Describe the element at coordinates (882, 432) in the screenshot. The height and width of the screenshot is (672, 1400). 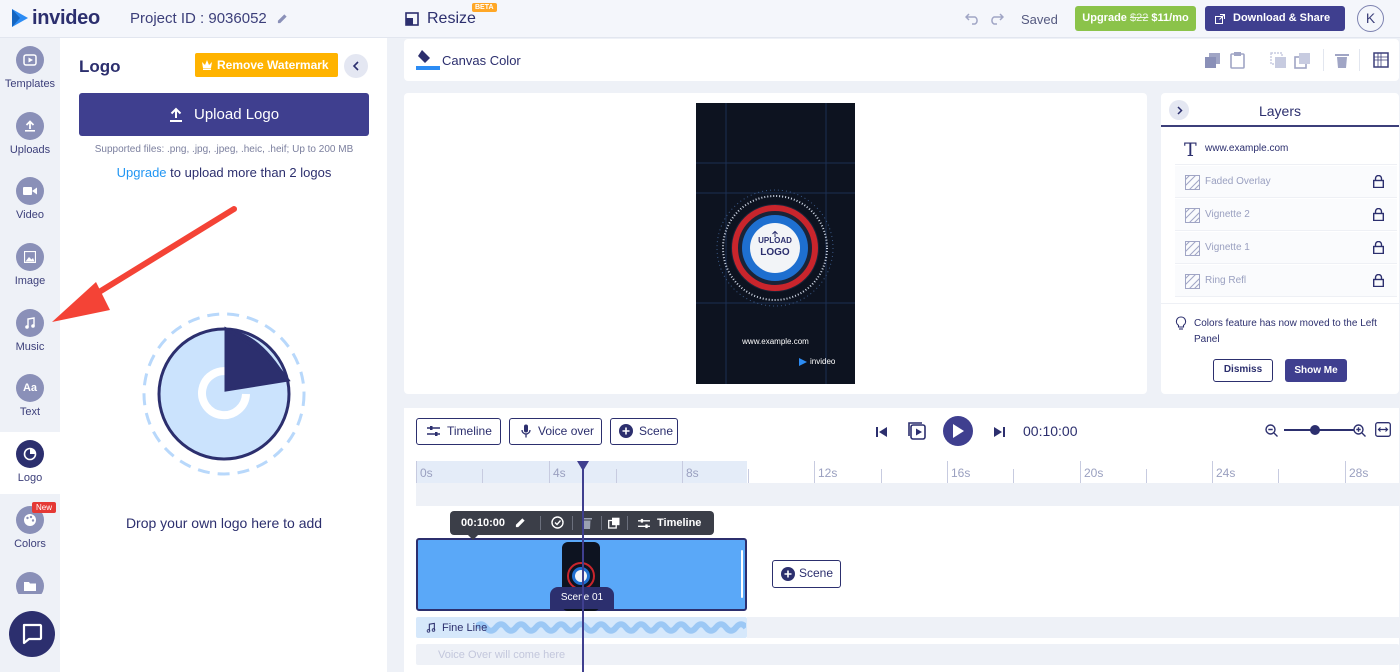
I see `skip-back-icon` at that location.